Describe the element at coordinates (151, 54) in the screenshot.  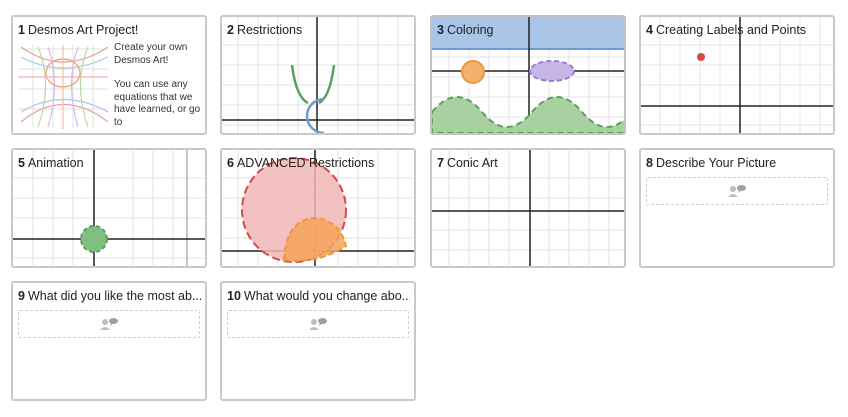
I see `description-line-1: Create your own Desmos Art!` at that location.